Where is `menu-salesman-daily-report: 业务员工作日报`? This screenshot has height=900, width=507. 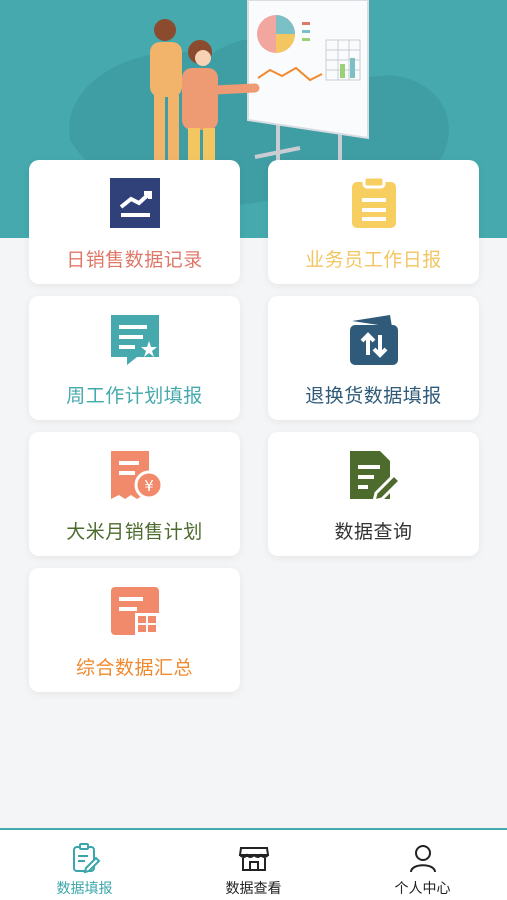
menu-salesman-daily-report: 业务员工作日报 is located at coordinates (373, 222).